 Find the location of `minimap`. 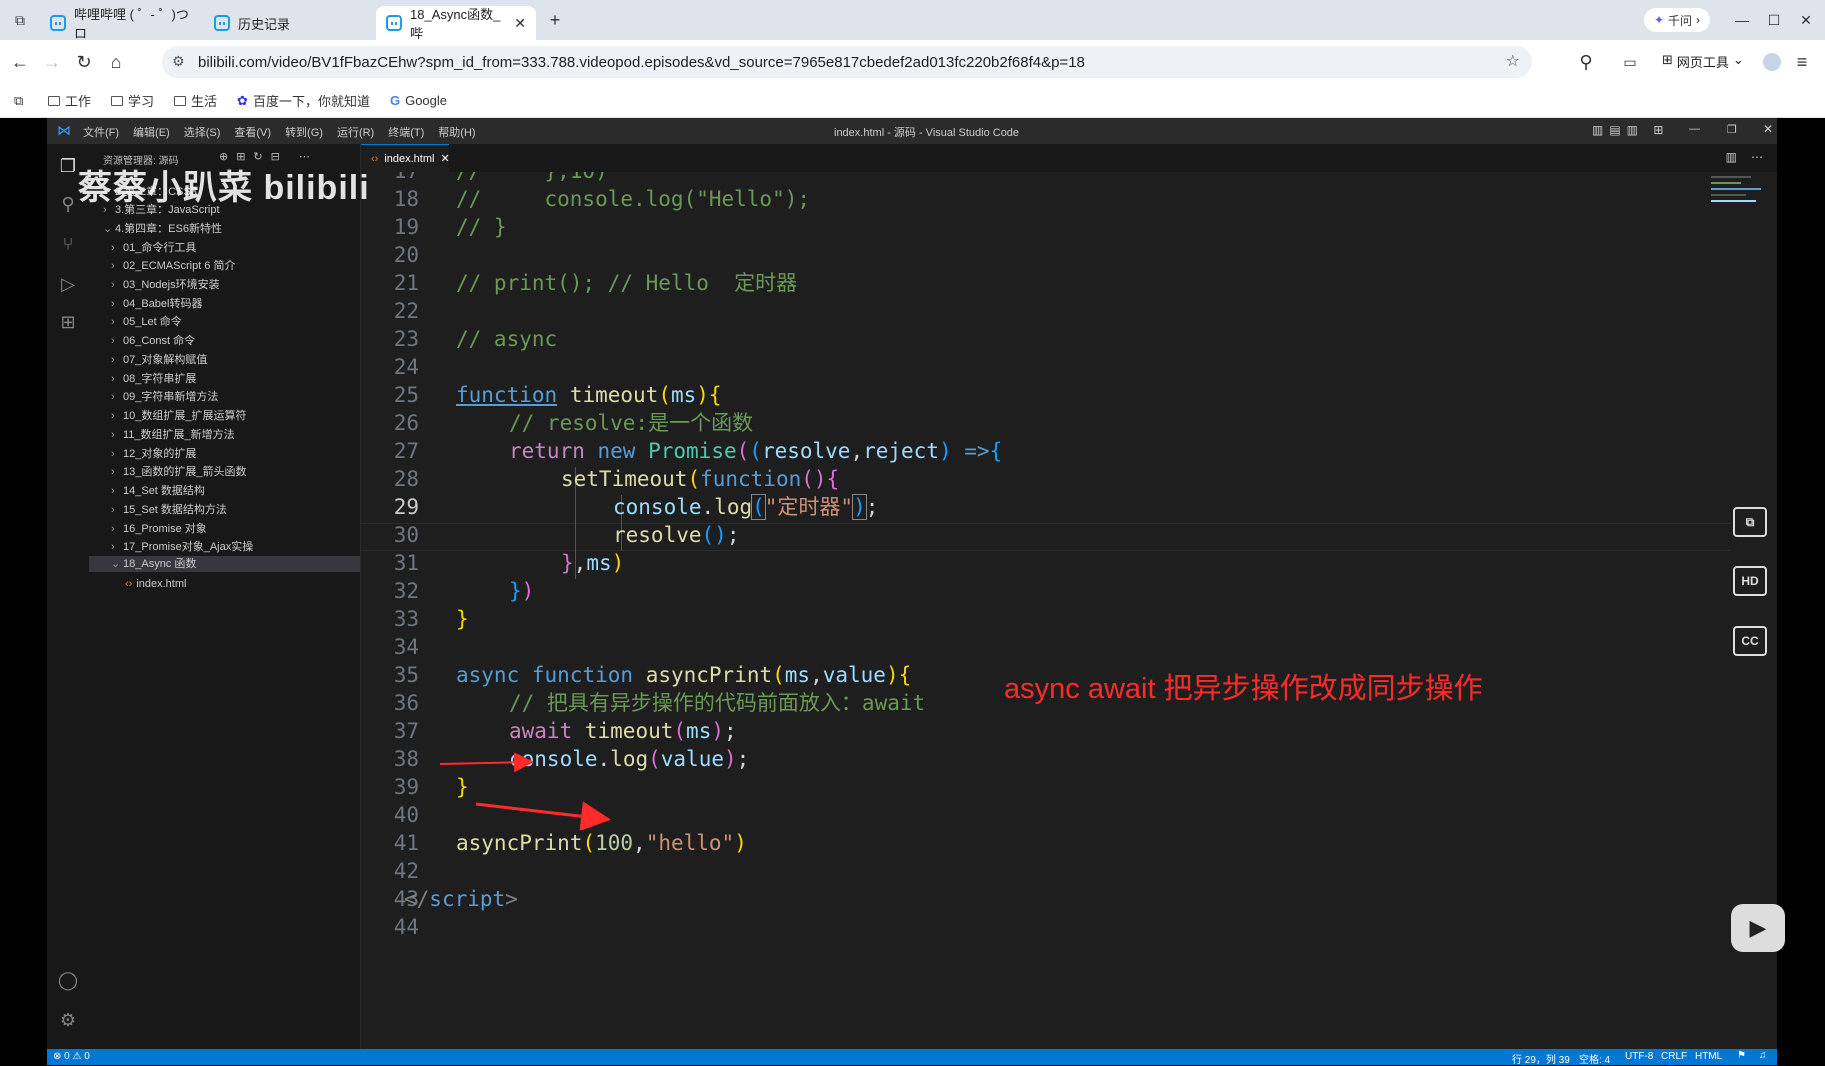

minimap is located at coordinates (1741, 212).